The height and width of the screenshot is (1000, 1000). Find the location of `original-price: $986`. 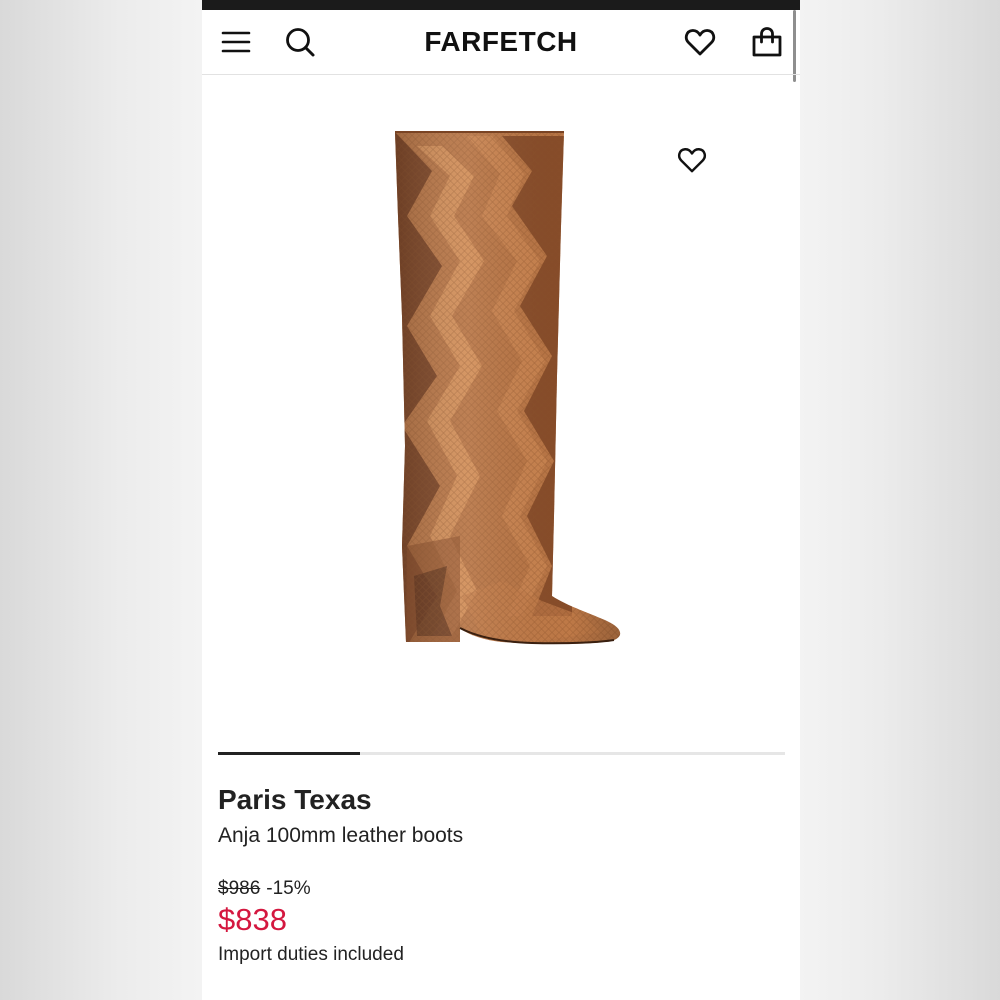

original-price: $986 is located at coordinates (239, 888).